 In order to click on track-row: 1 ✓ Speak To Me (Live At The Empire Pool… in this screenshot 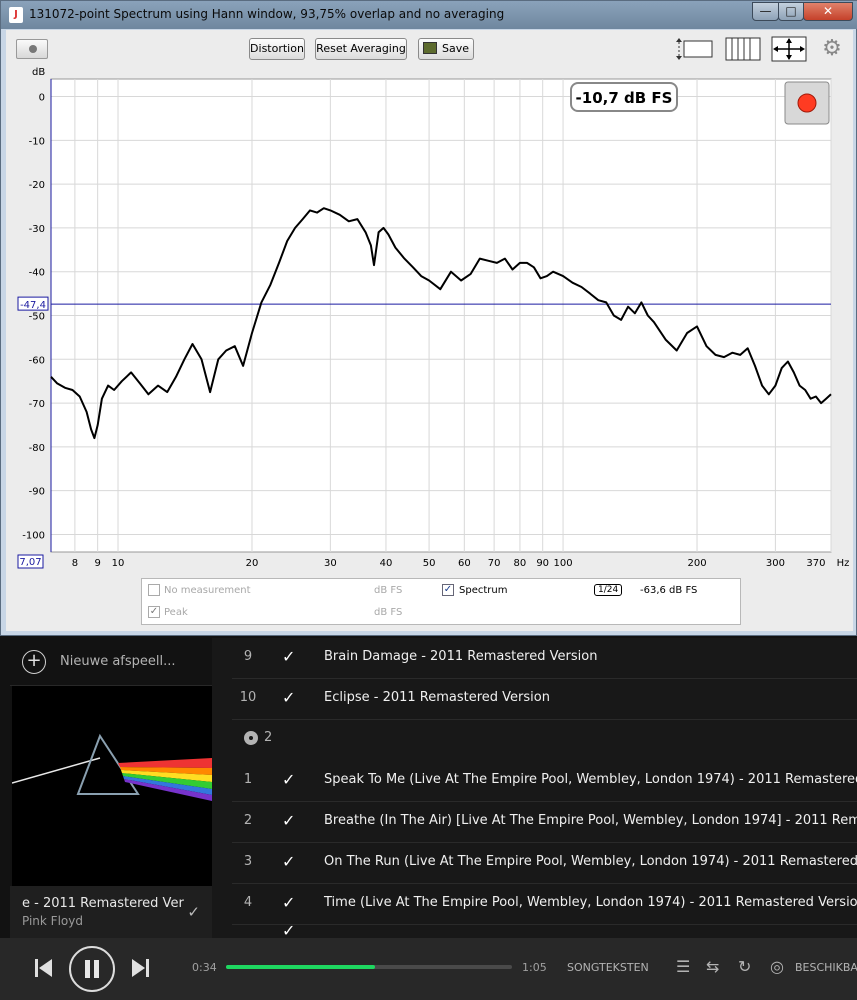, I will do `click(544, 781)`.